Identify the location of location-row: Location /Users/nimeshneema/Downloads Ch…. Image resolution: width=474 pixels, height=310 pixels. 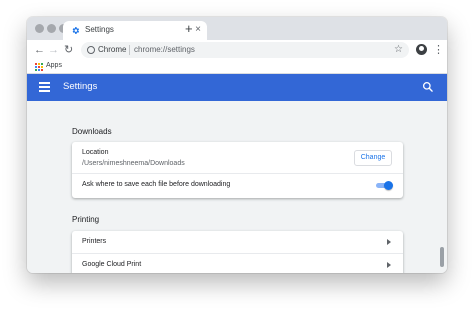
(237, 157).